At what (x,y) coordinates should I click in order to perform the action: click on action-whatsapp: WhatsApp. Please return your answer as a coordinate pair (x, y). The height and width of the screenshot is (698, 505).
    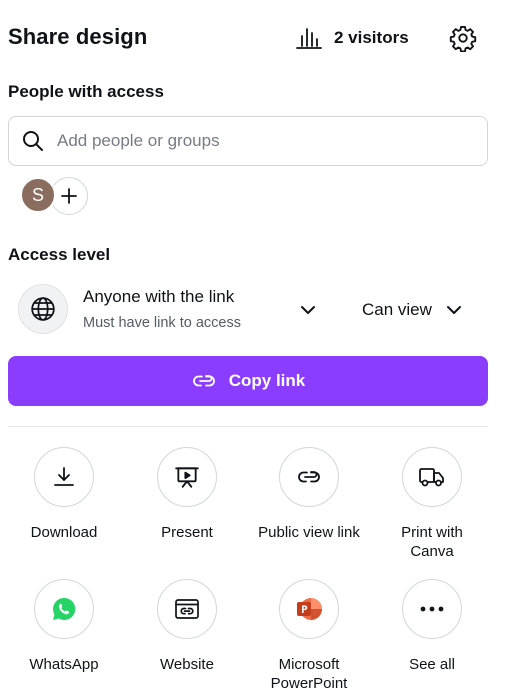
    Looking at the image, I should click on (64, 626).